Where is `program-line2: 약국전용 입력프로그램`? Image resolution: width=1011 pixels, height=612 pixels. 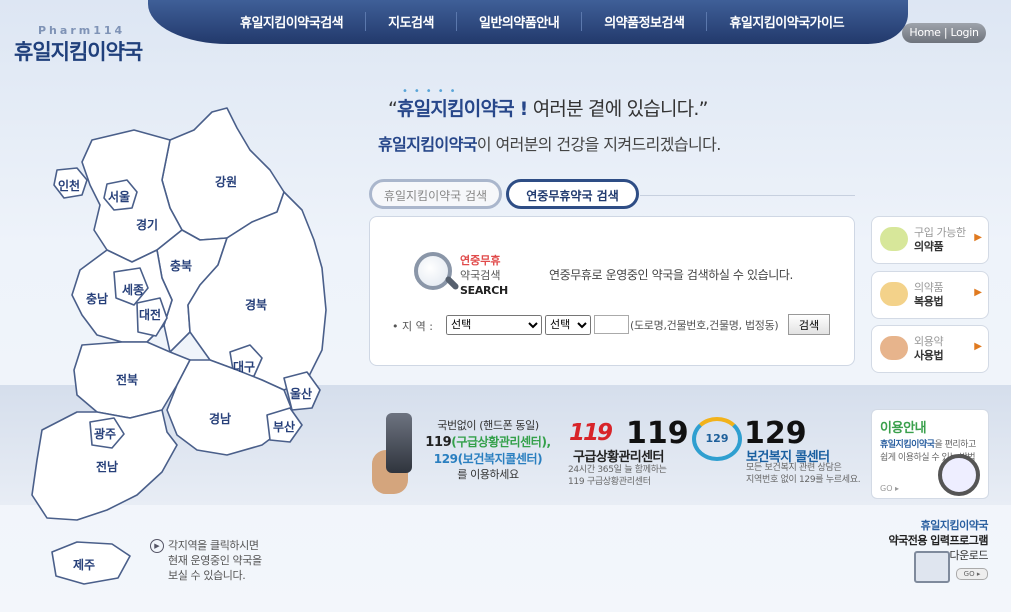 program-line2: 약국전용 입력프로그램 is located at coordinates (938, 540).